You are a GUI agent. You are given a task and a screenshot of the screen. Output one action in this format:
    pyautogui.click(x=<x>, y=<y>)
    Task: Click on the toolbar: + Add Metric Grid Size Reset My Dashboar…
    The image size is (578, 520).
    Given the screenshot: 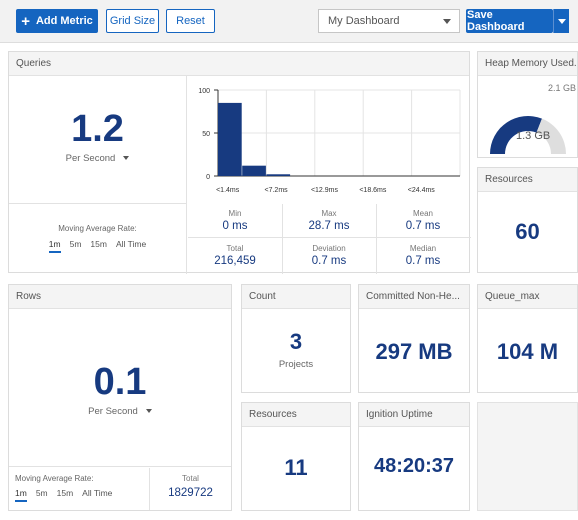 What is the action you would take?
    pyautogui.click(x=289, y=21)
    